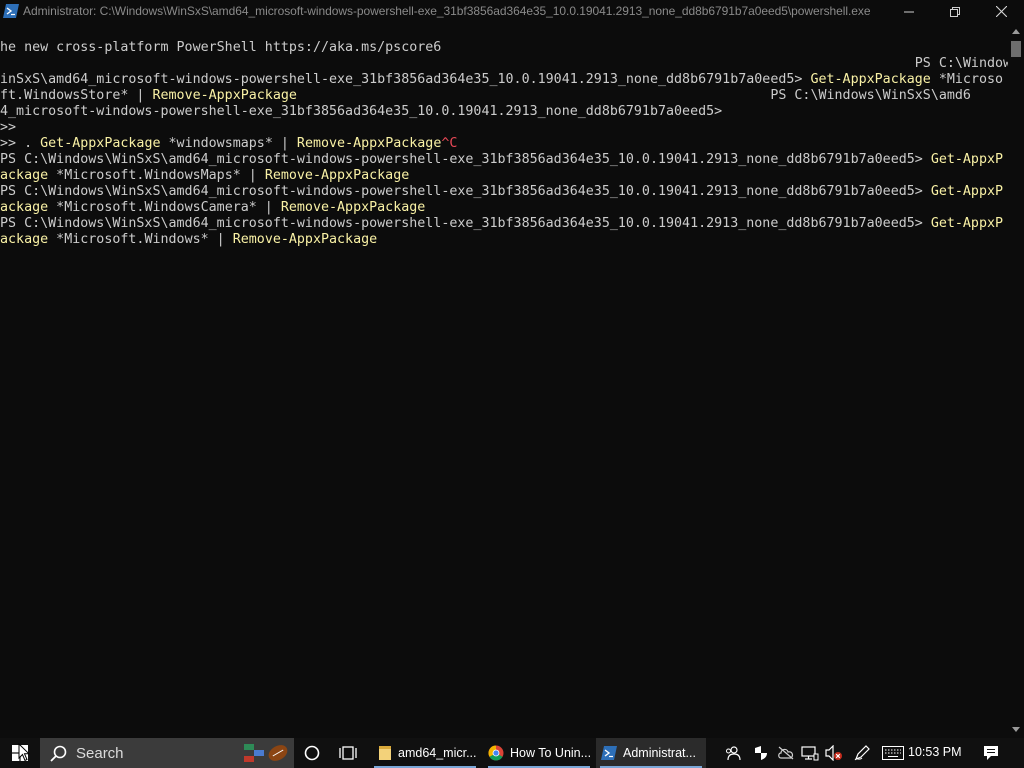  What do you see at coordinates (967, 79) in the screenshot?
I see `console-text: *Microso` at bounding box center [967, 79].